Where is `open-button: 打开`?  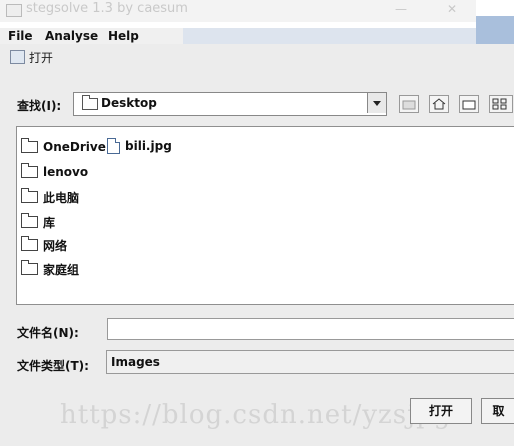 open-button: 打开 is located at coordinates (441, 411).